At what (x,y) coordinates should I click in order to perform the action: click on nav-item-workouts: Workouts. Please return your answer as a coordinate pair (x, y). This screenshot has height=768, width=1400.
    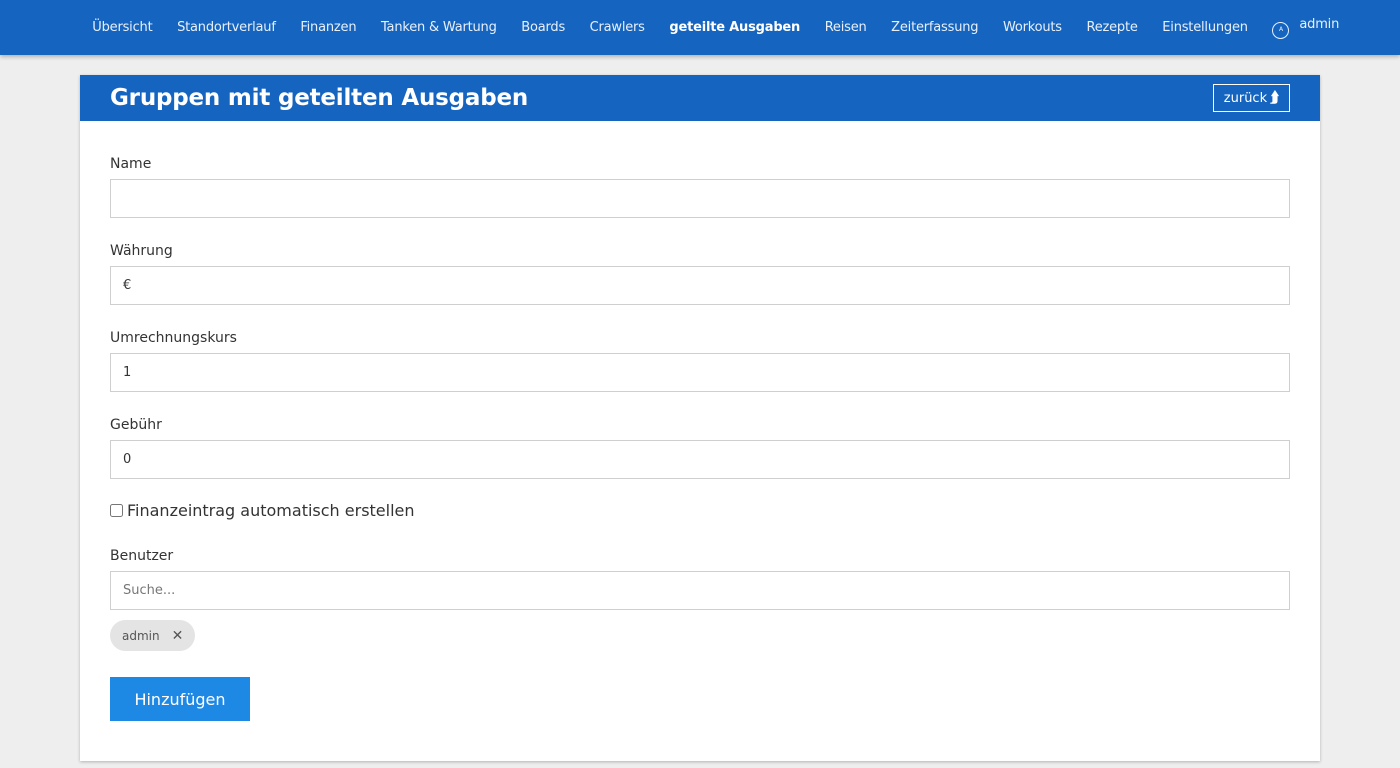
    Looking at the image, I should click on (1033, 27).